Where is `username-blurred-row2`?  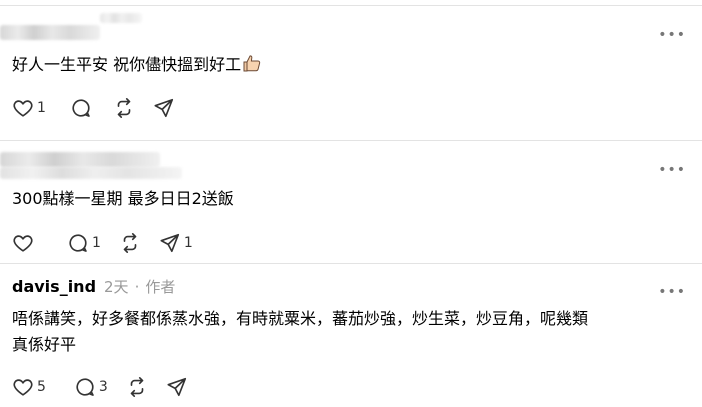 username-blurred-row2 is located at coordinates (91, 173).